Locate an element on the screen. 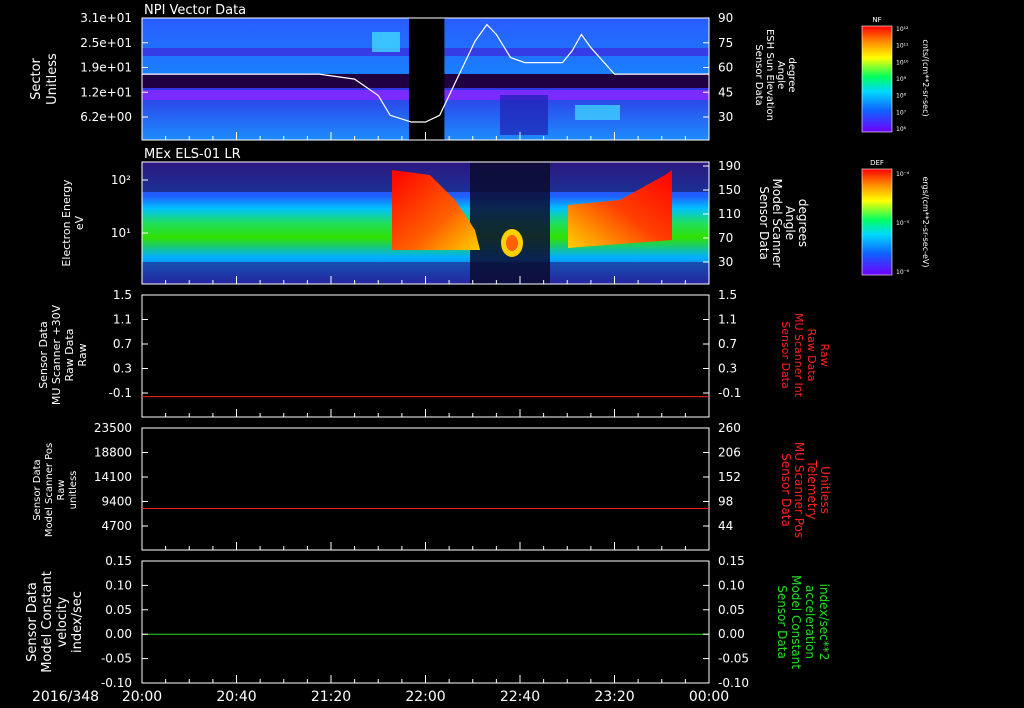 This screenshot has width=1024, height=708. right-tick-label: 0.00 is located at coordinates (731, 634).